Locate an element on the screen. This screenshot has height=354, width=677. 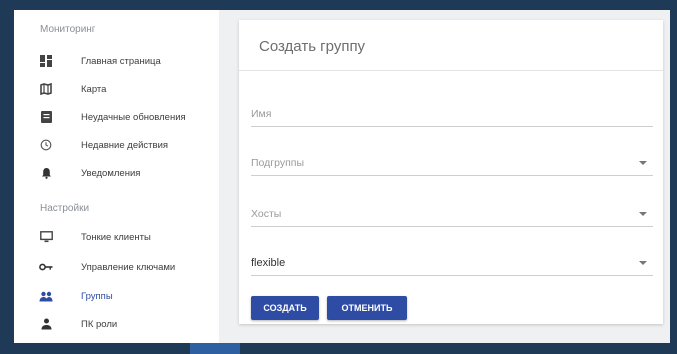
sidebar-item-label: ПК роли is located at coordinates (99, 324).